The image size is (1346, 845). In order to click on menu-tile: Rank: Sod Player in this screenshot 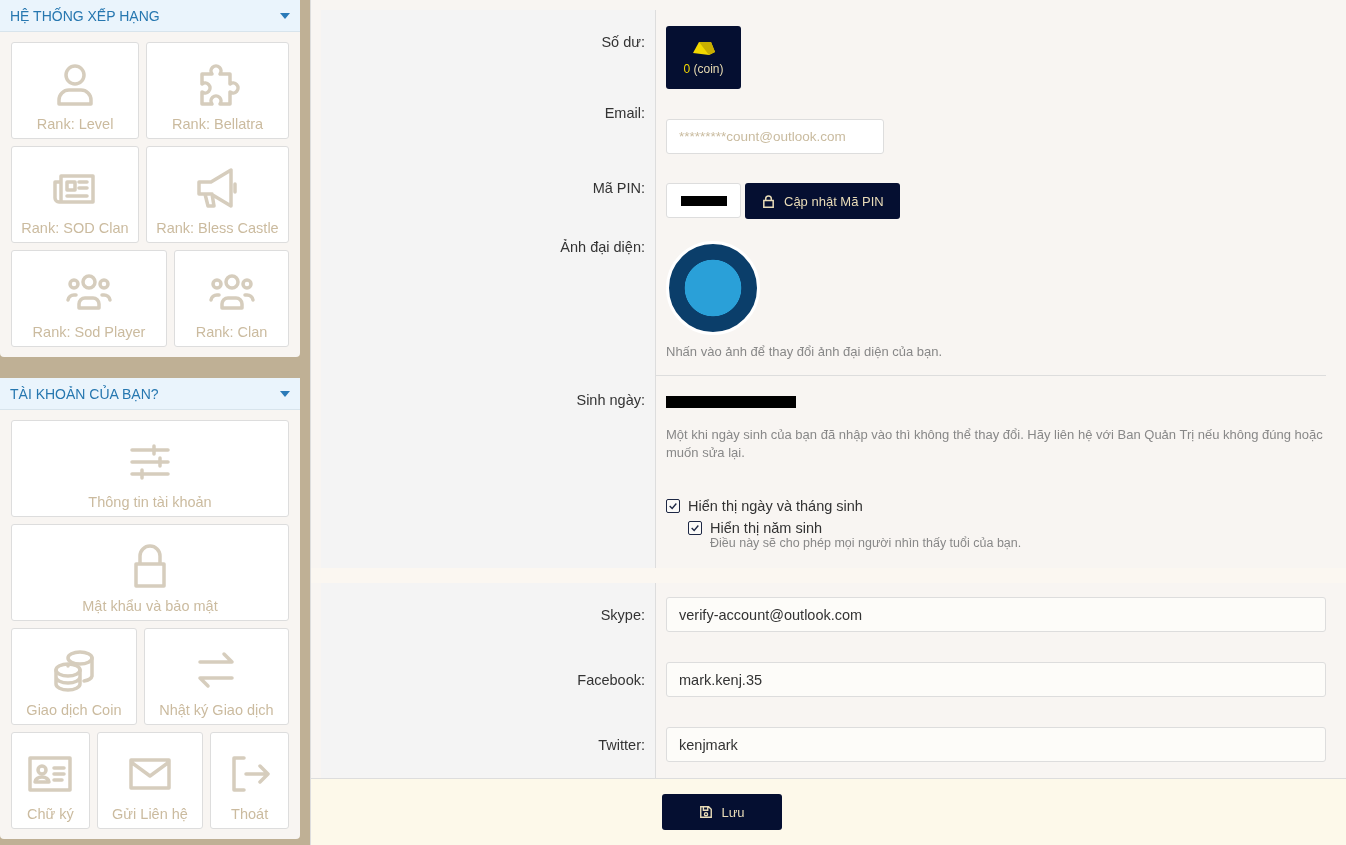, I will do `click(89, 298)`.